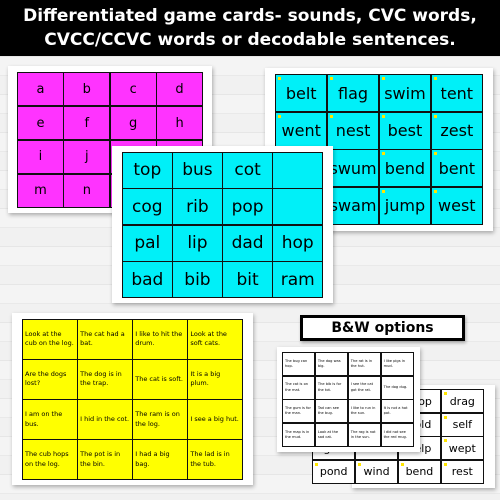  I want to click on cvc-card-cell: hop, so click(297, 243).